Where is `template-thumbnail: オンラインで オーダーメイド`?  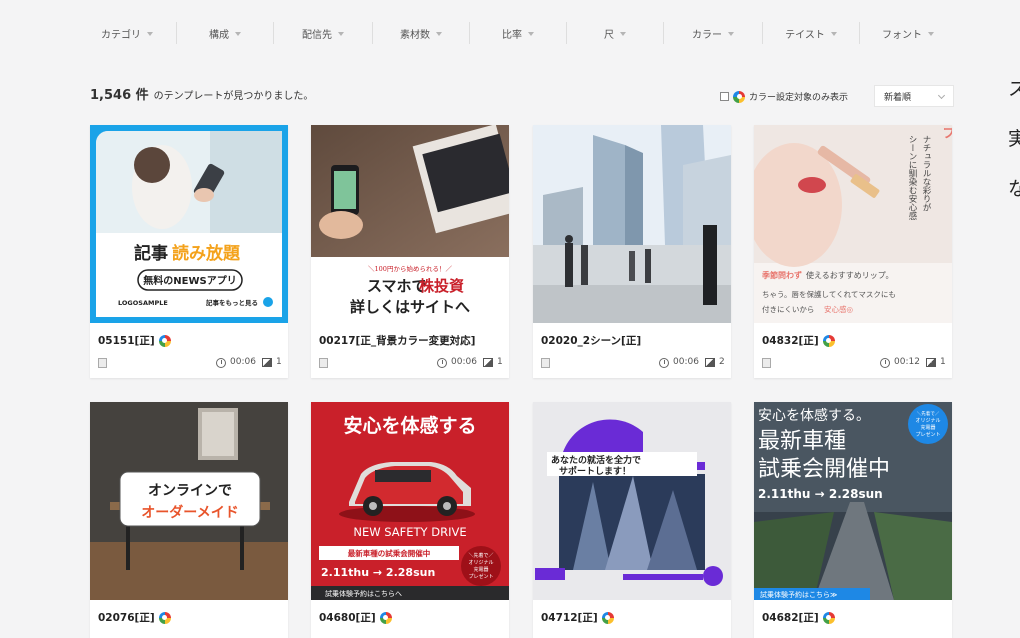
template-thumbnail: オンラインで オーダーメイド is located at coordinates (189, 501).